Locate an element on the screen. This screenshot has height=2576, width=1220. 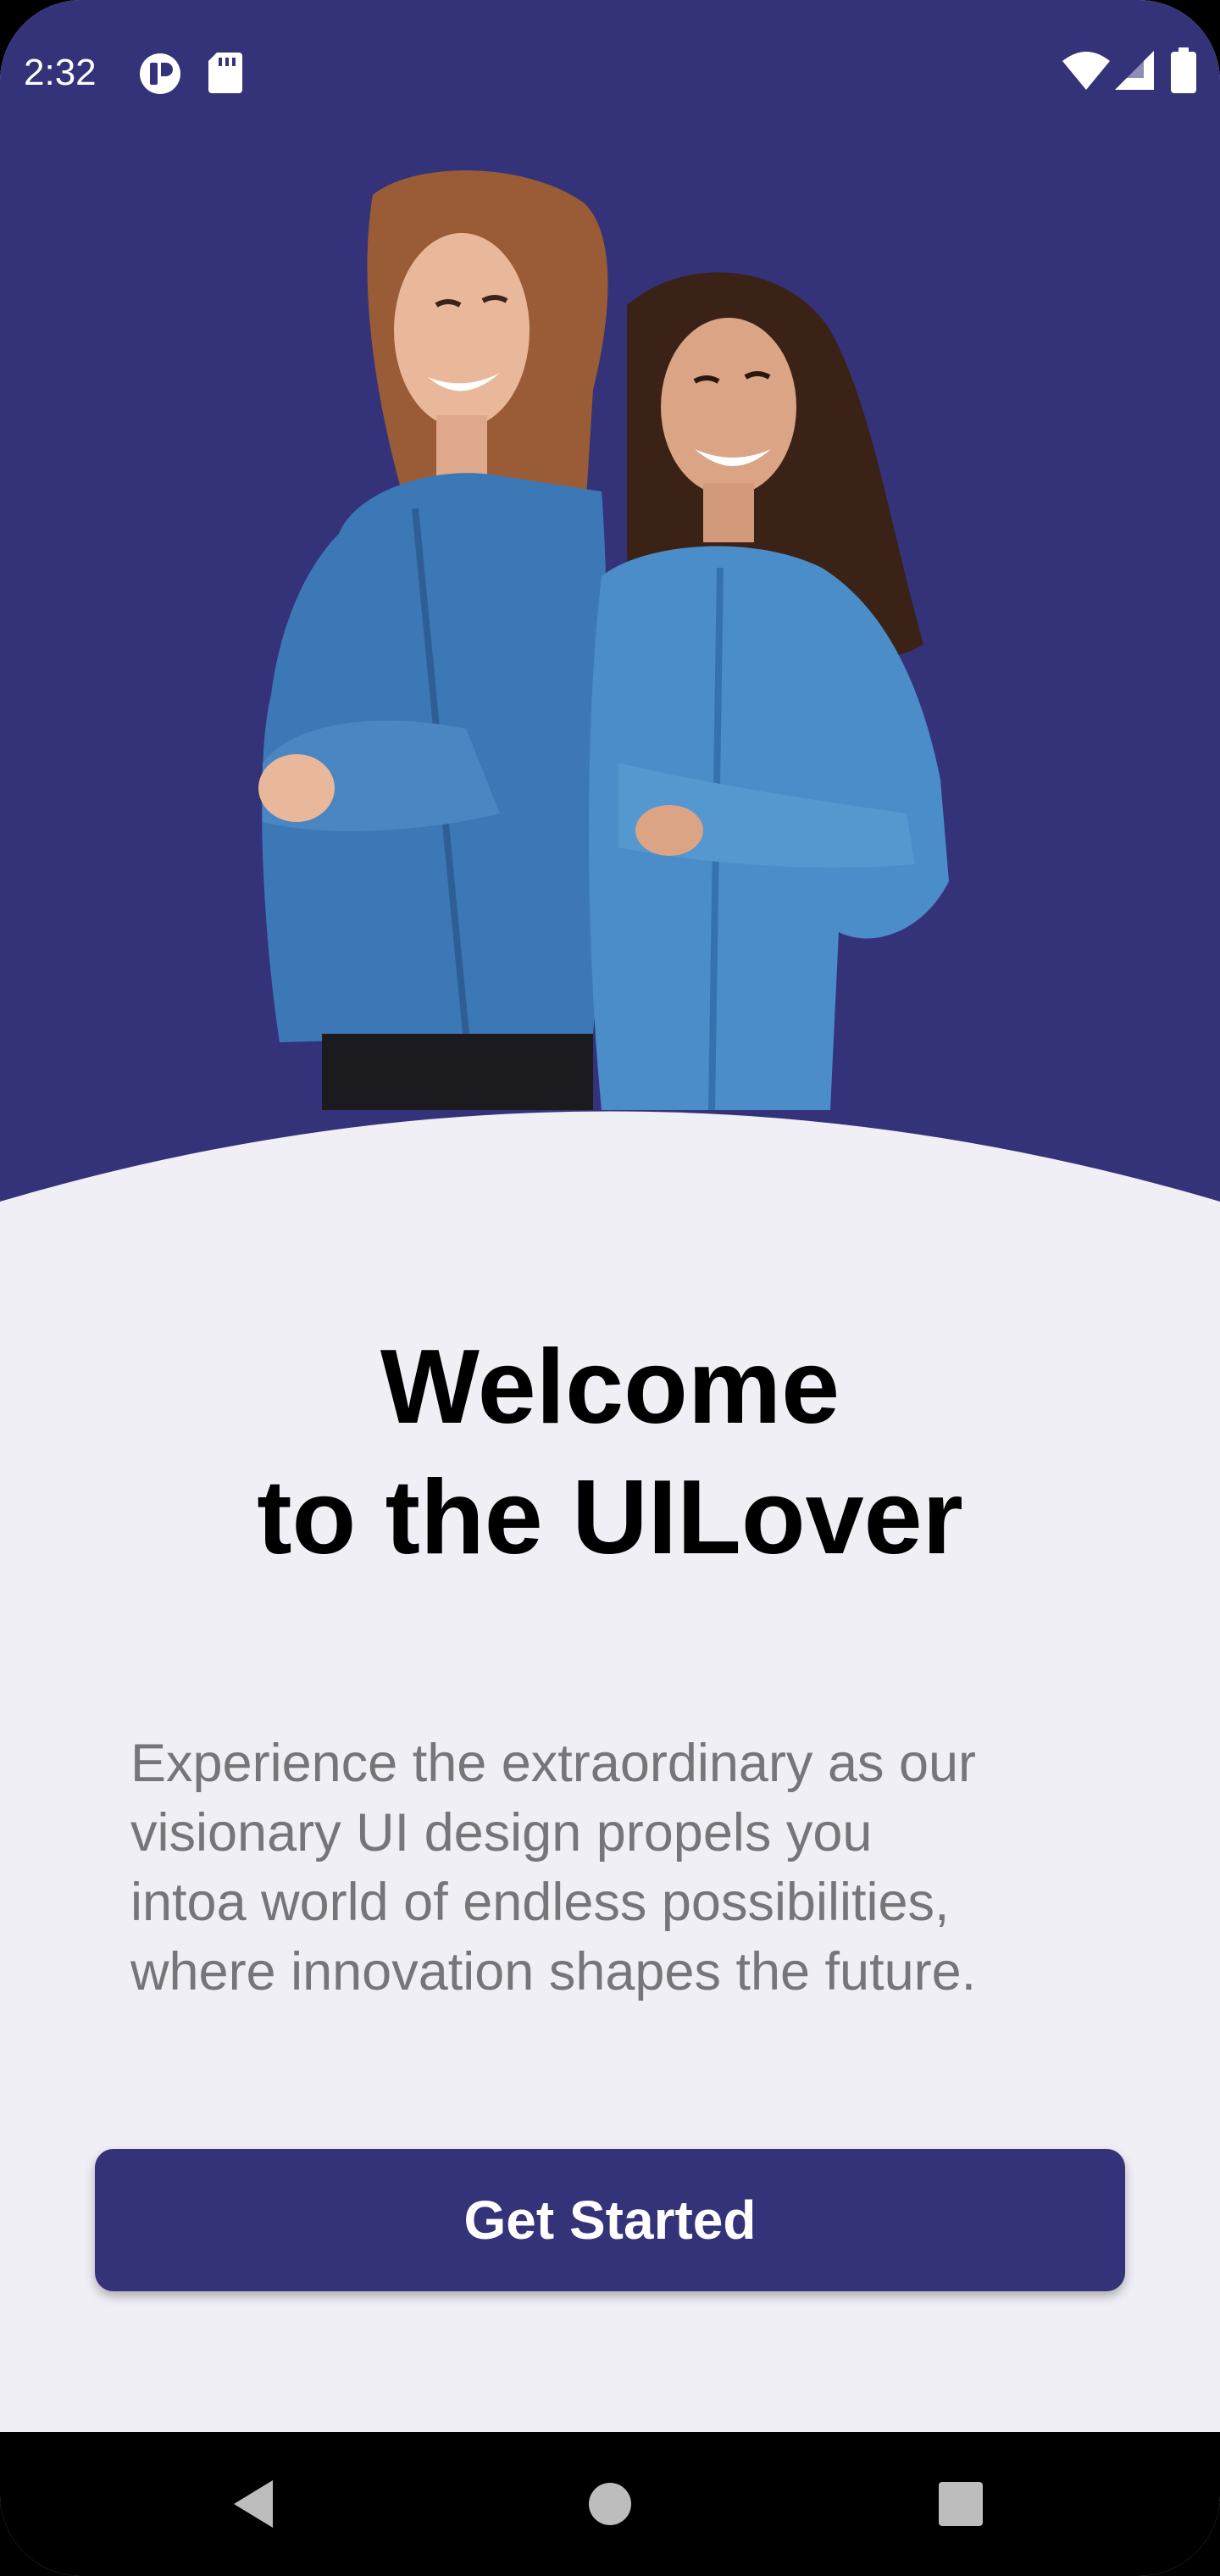
home-circle-icon is located at coordinates (610, 2504).